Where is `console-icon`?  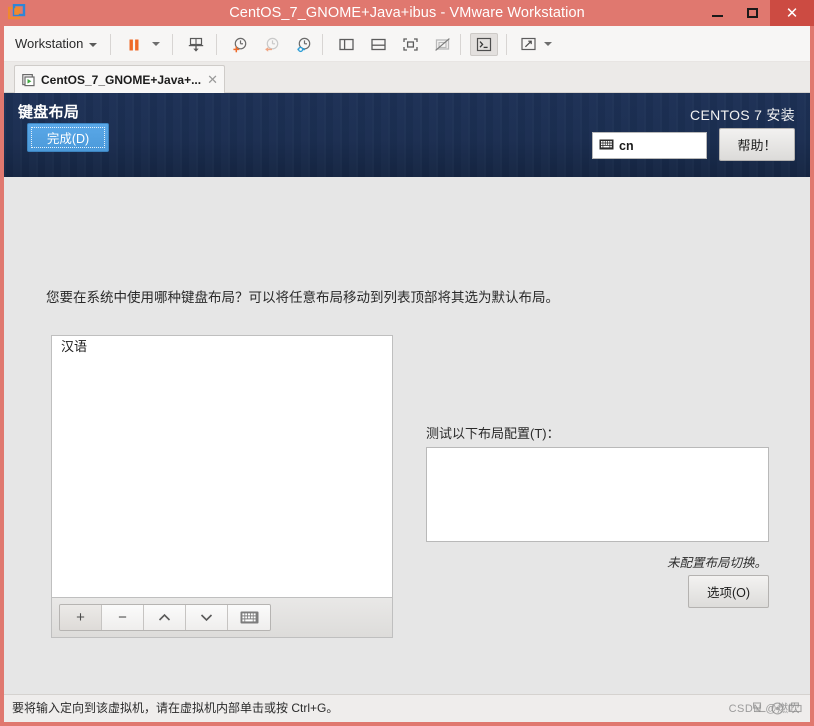
console-icon is located at coordinates (484, 44).